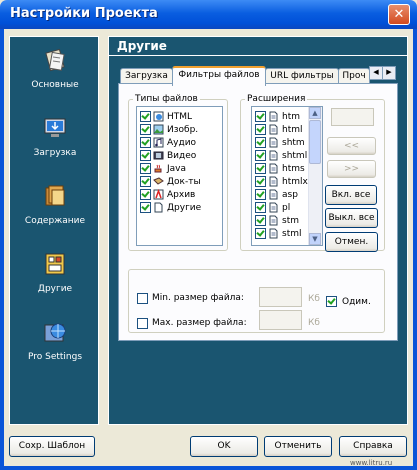 This screenshot has width=417, height=470. I want to click on list-item: stm, so click(277, 220).